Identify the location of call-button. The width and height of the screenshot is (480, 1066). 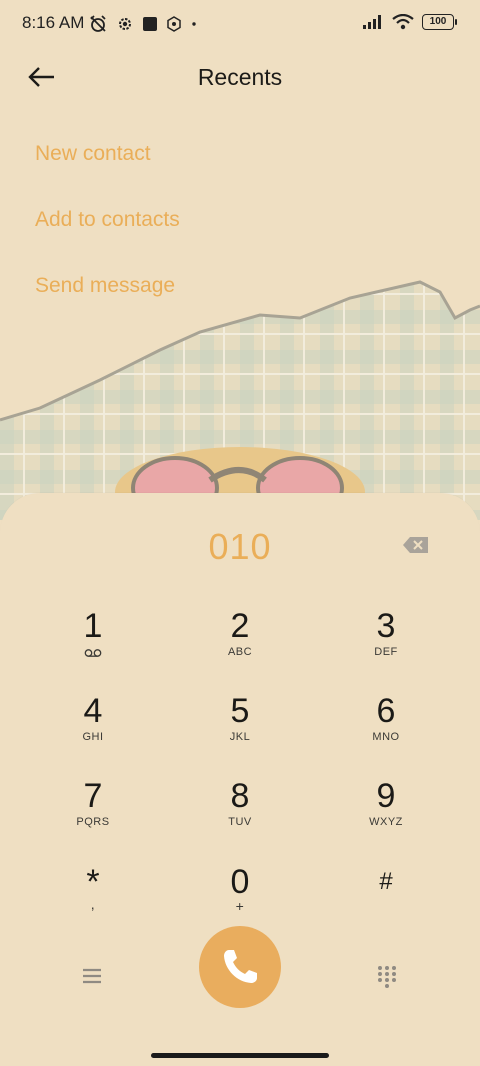
(240, 967).